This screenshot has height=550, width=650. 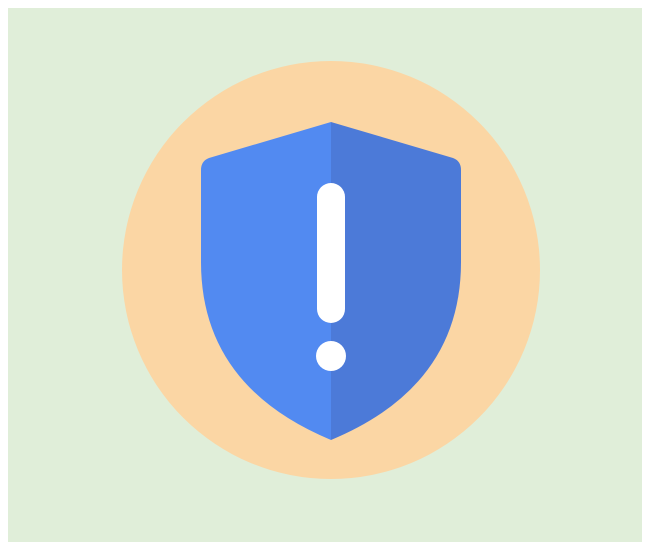 What do you see at coordinates (331, 253) in the screenshot?
I see `exclamation-bar` at bounding box center [331, 253].